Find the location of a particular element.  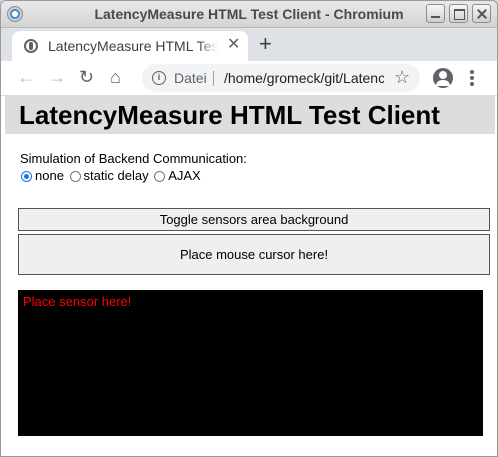

simulation-radio-group: none static delay AJAX is located at coordinates (112, 175).